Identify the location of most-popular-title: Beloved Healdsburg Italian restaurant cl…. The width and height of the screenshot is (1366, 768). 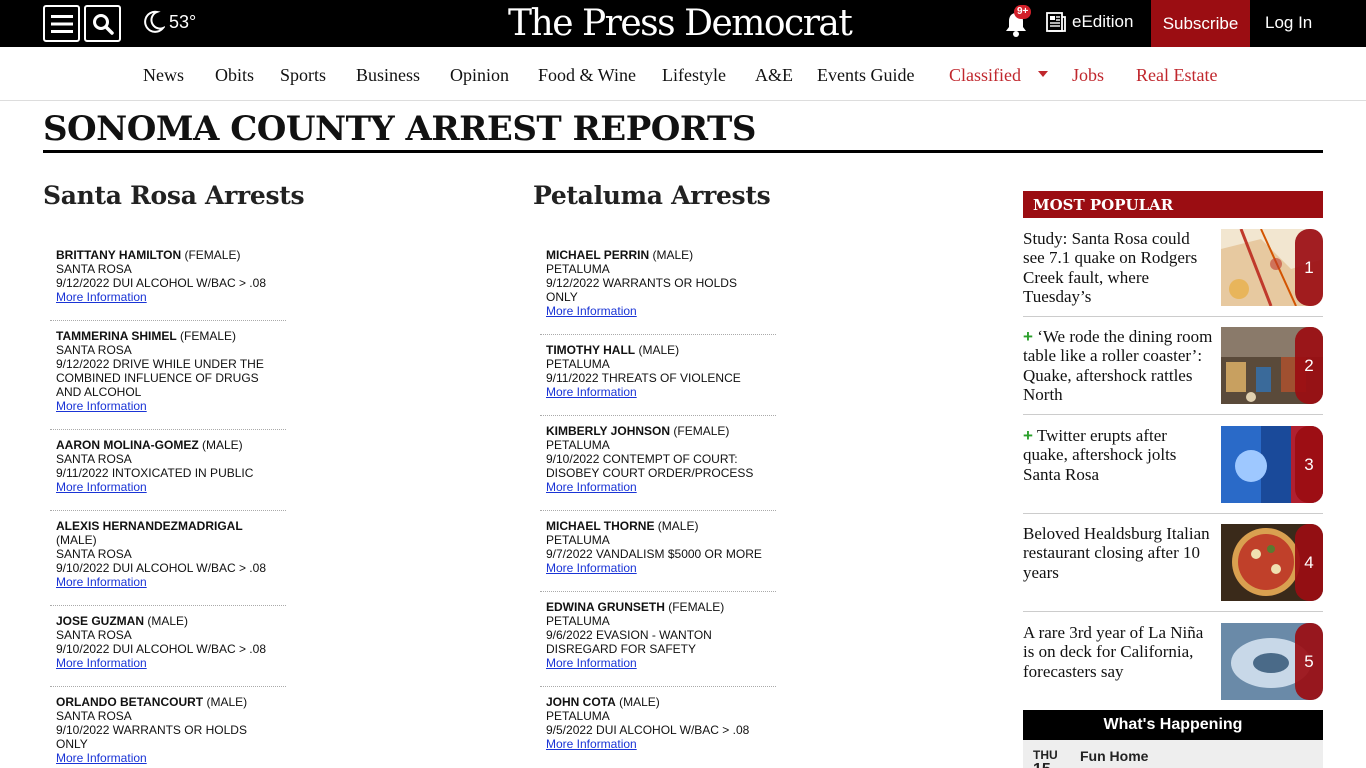
(1118, 553).